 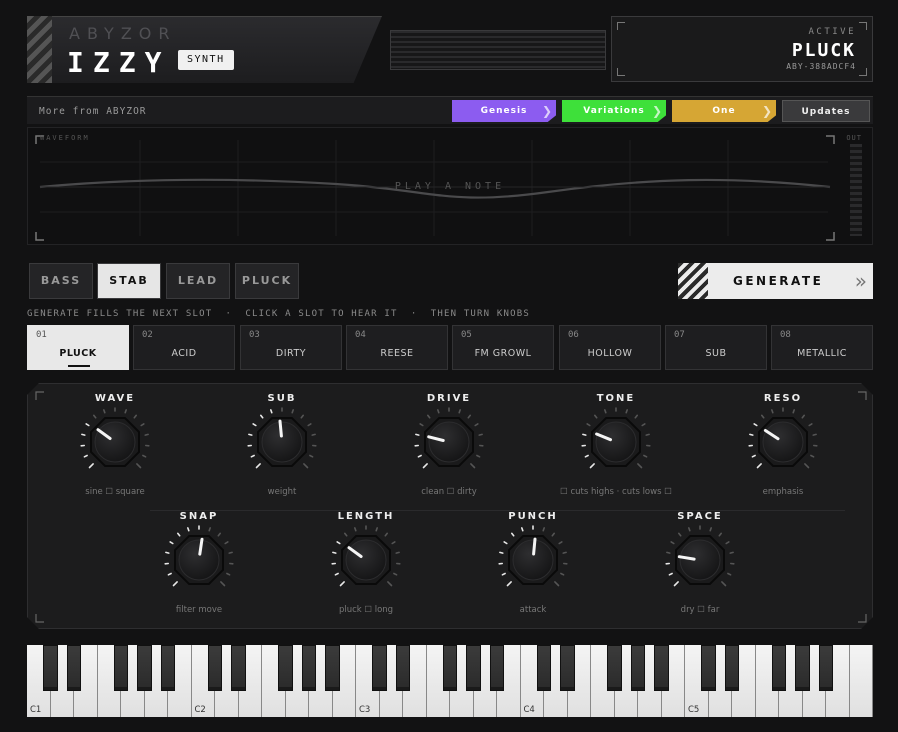 I want to click on knob-punch: PUNCH attack, so click(x=533, y=566).